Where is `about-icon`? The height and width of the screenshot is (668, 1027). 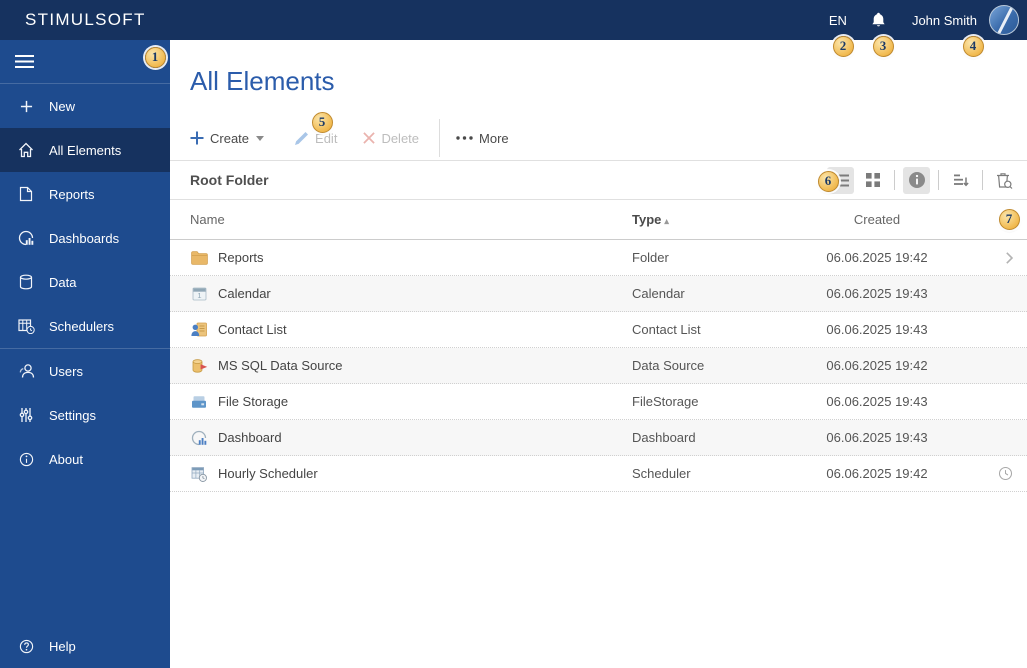 about-icon is located at coordinates (26, 459).